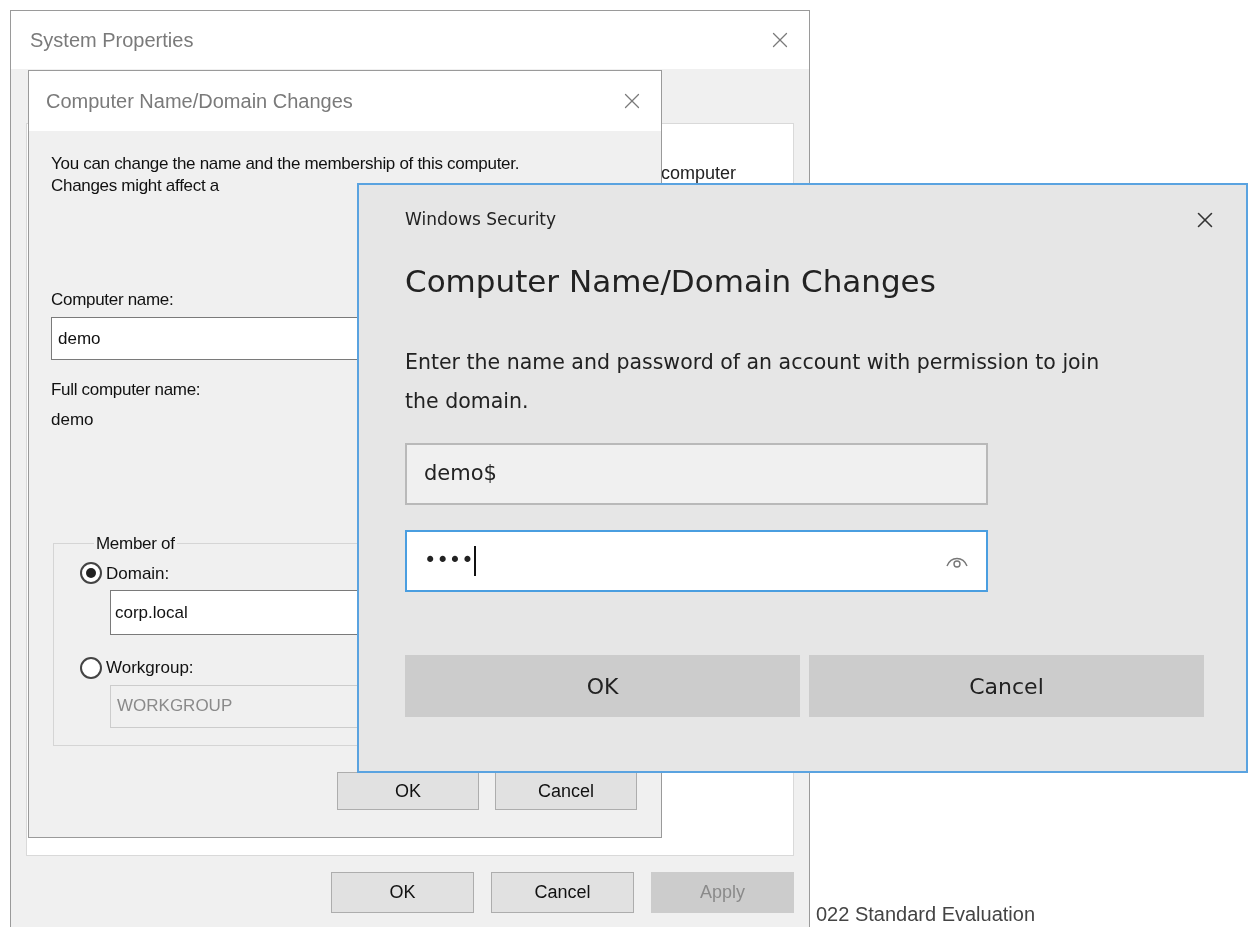  I want to click on dialog-title: Computer Name/Domain Changes, so click(199, 101).